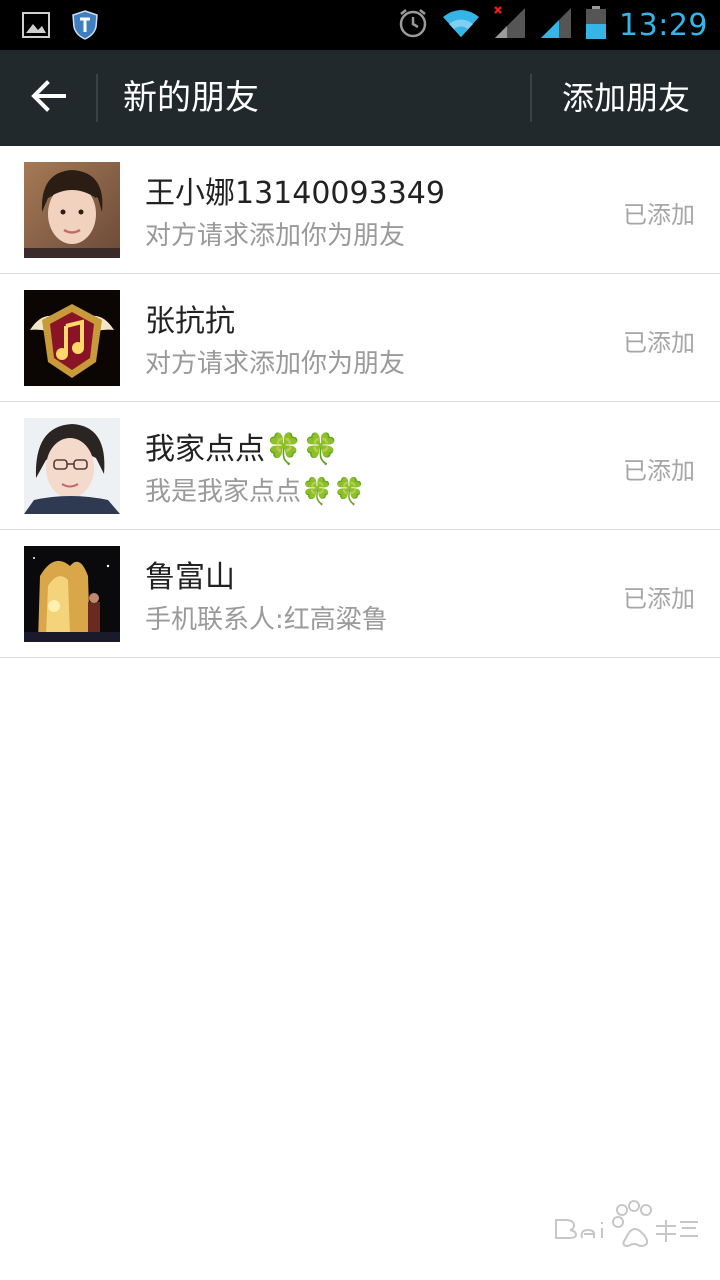 This screenshot has height=1280, width=720. Describe the element at coordinates (360, 338) in the screenshot. I see `list-item: 张抗抗 对方请求添加你为朋友 已添加` at that location.